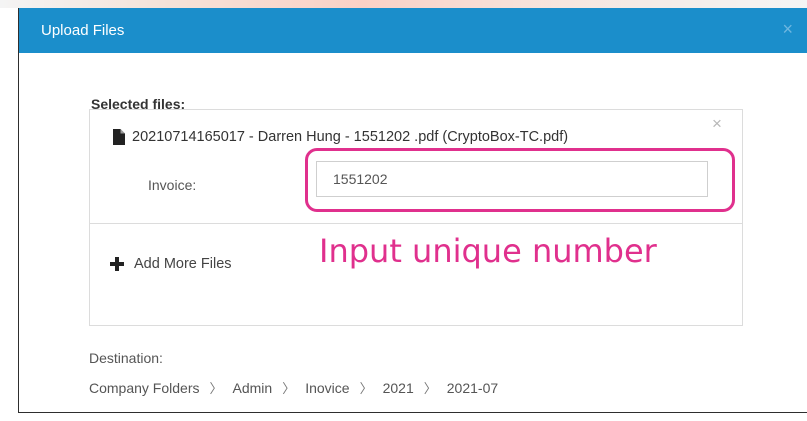 This screenshot has width=807, height=421. What do you see at coordinates (172, 185) in the screenshot?
I see `invoice-label: Invoice:` at bounding box center [172, 185].